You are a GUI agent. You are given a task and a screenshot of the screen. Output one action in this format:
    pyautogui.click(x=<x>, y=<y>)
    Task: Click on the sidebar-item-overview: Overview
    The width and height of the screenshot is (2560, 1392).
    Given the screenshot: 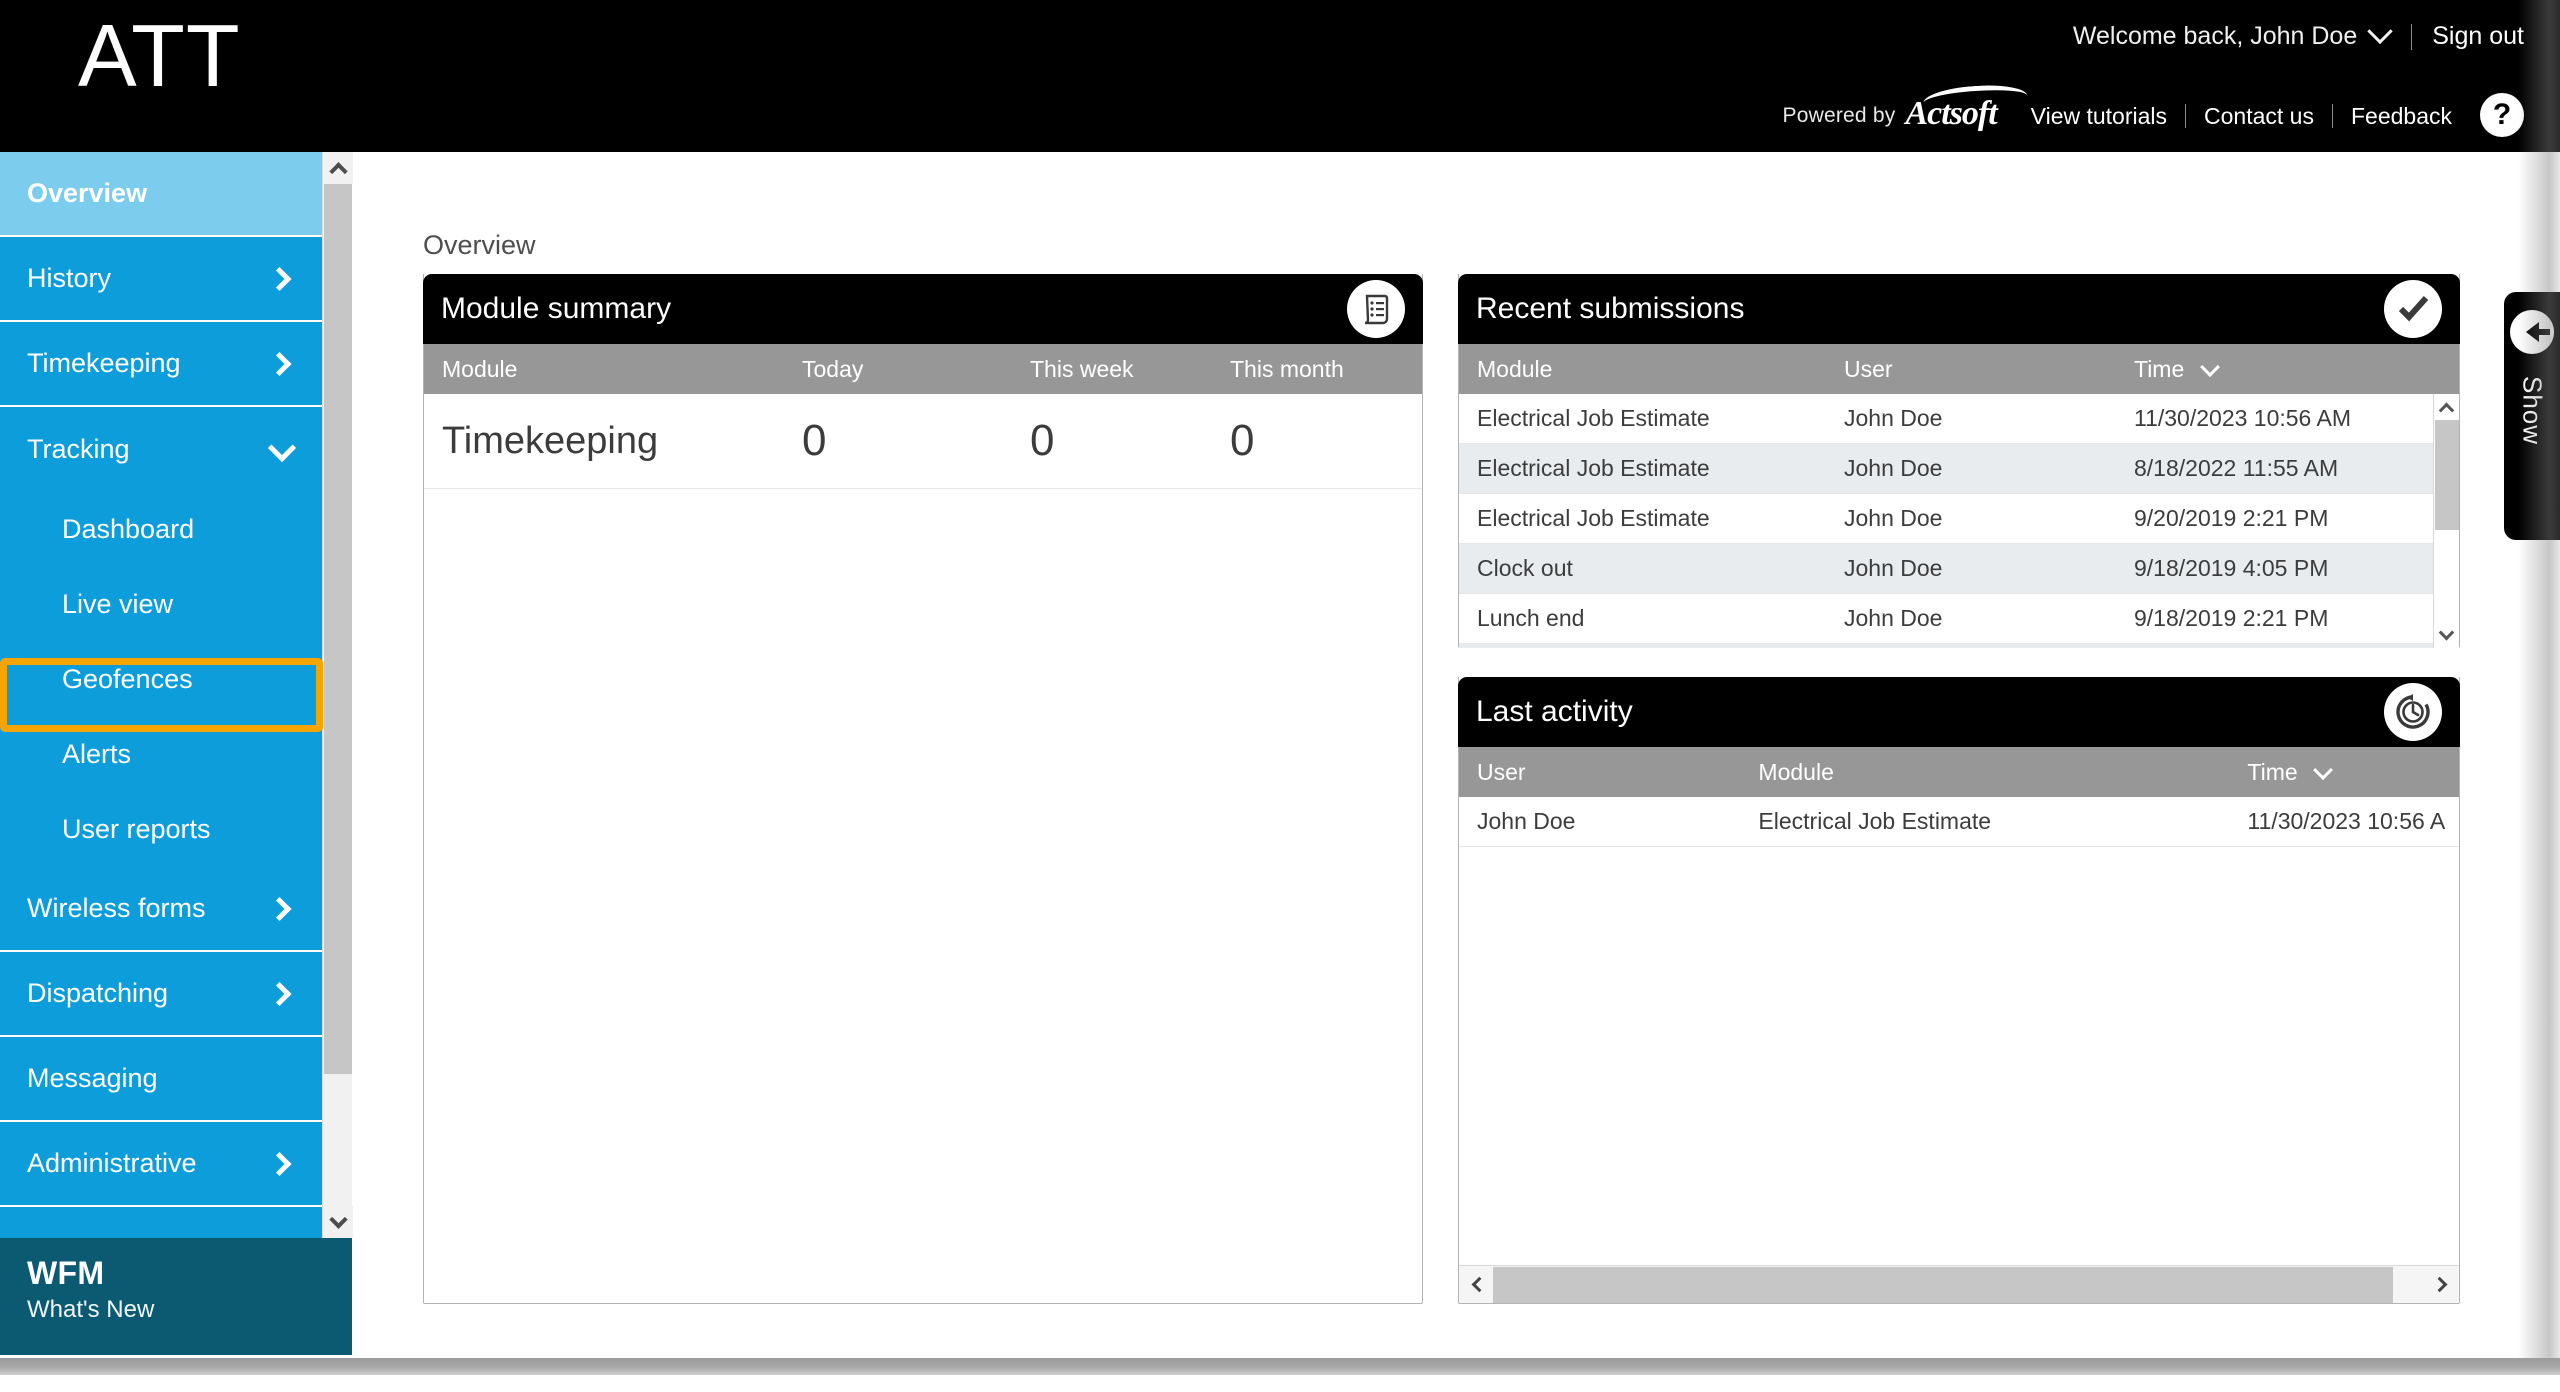 What is the action you would take?
    pyautogui.click(x=161, y=194)
    